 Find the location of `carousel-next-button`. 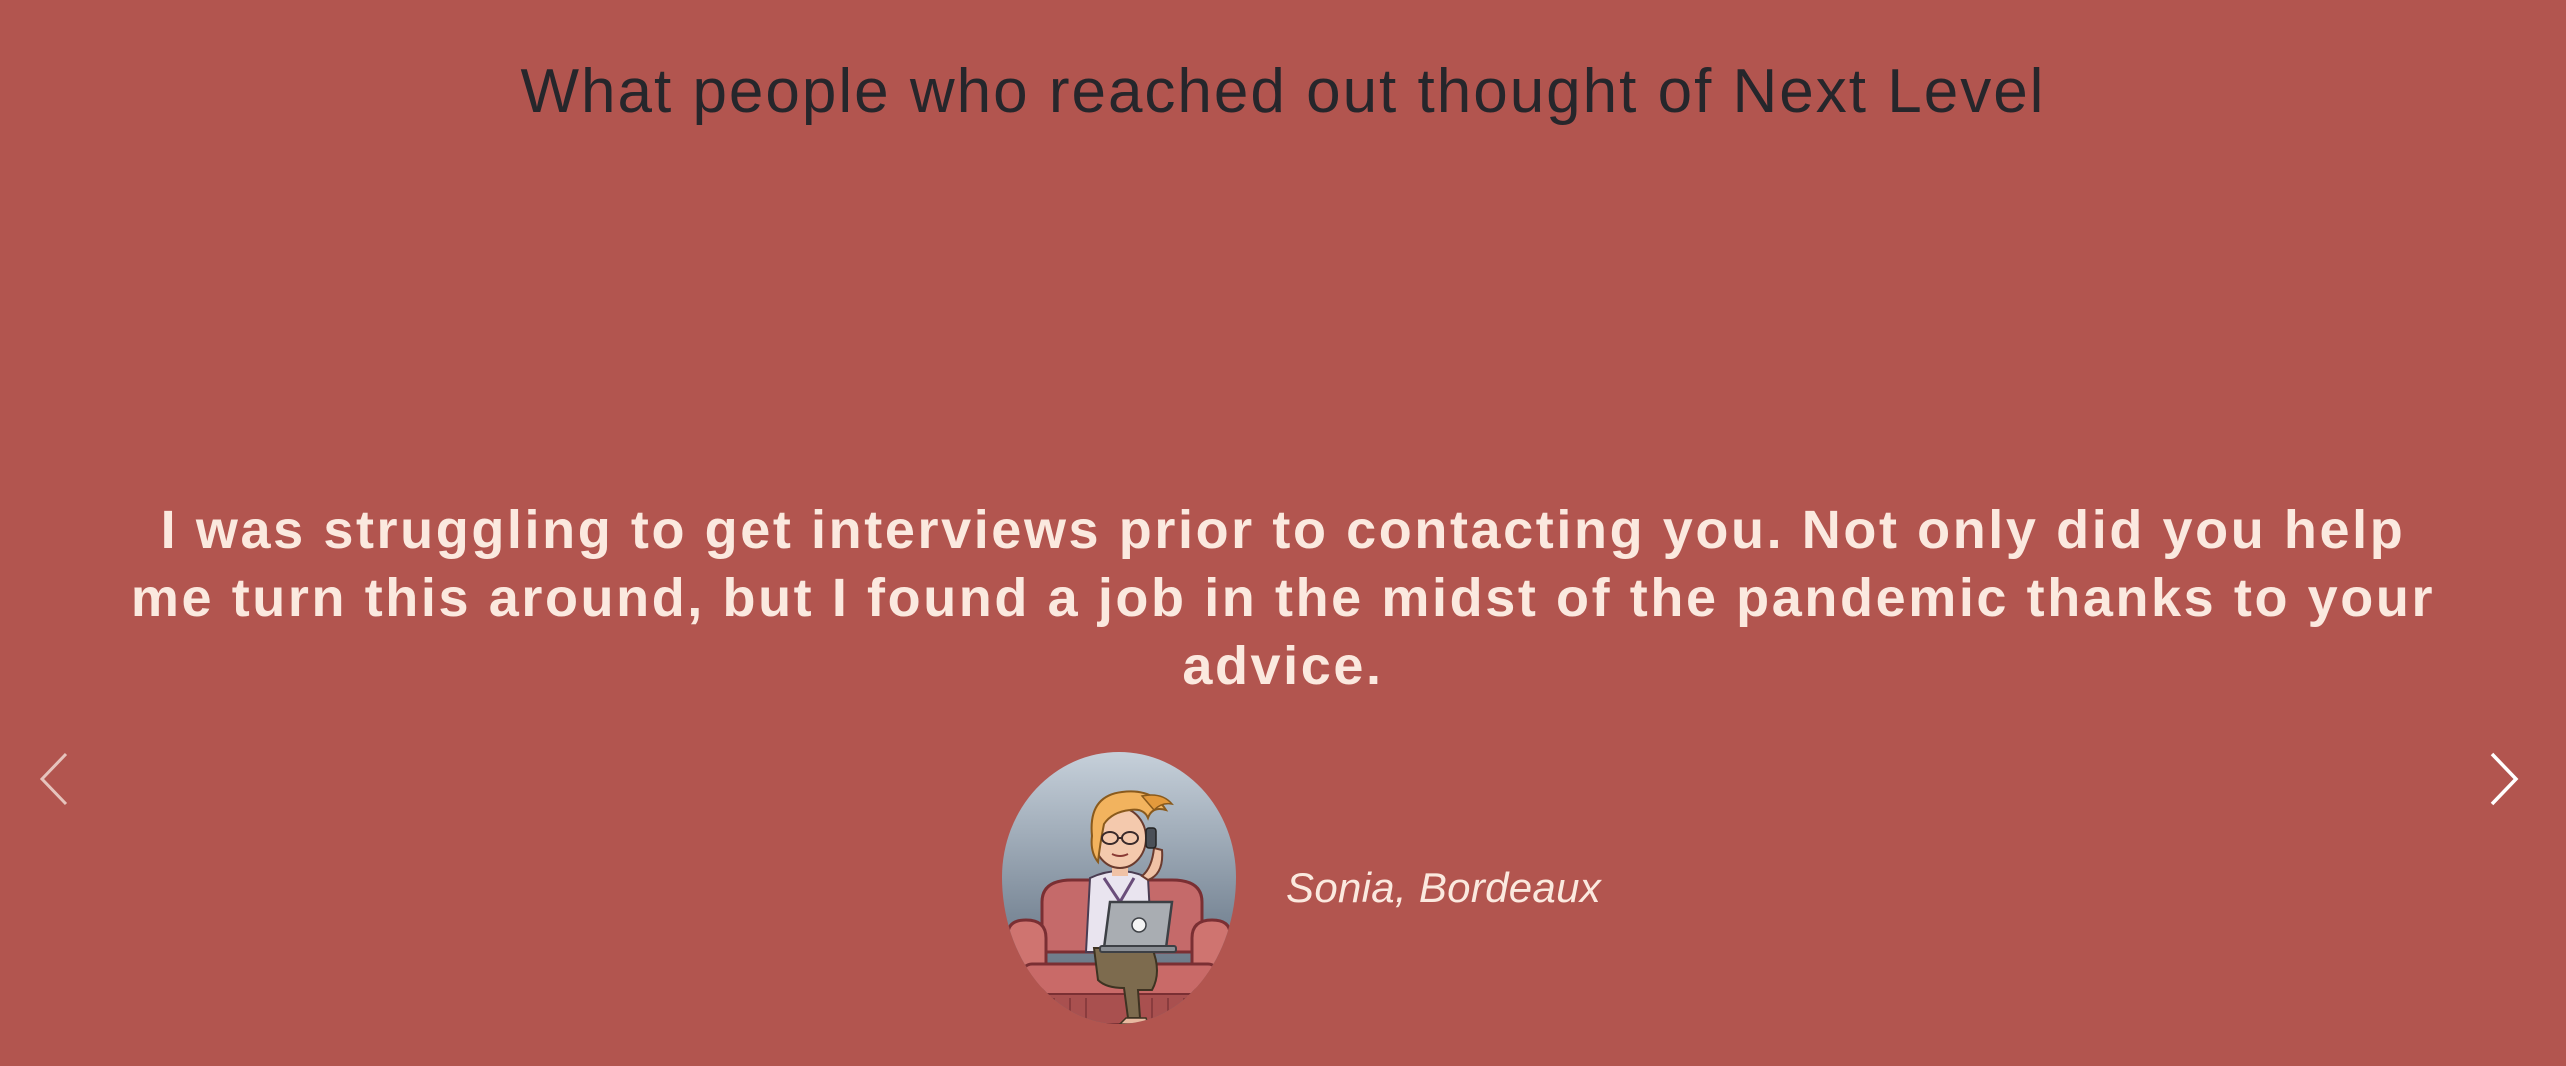

carousel-next-button is located at coordinates (2501, 779).